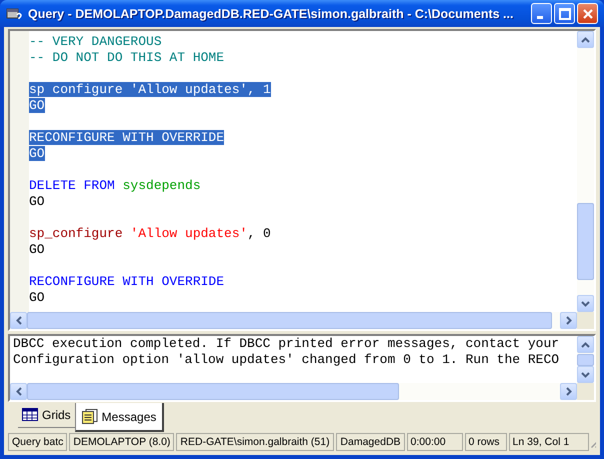 This screenshot has height=459, width=604. I want to click on close-button, so click(587, 13).